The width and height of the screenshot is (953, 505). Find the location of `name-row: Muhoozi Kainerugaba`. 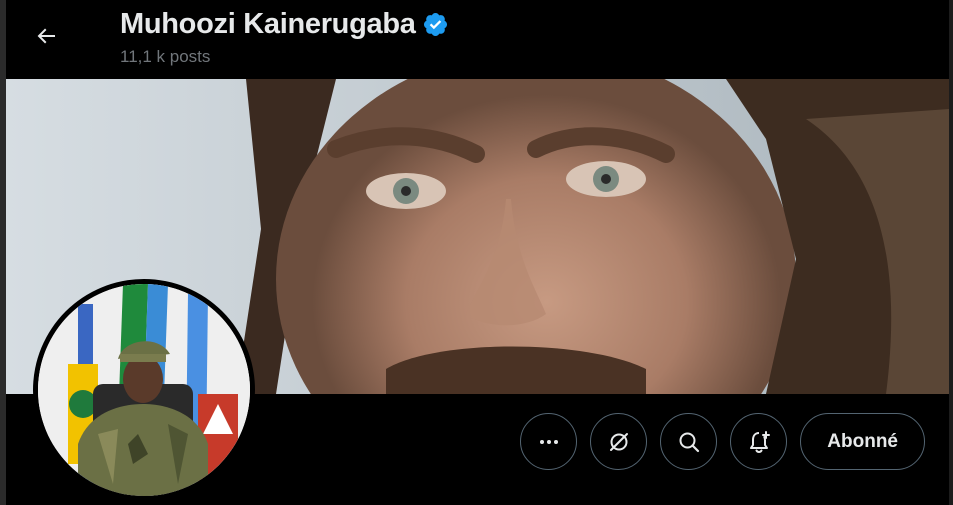

name-row: Muhoozi Kainerugaba is located at coordinates (284, 24).